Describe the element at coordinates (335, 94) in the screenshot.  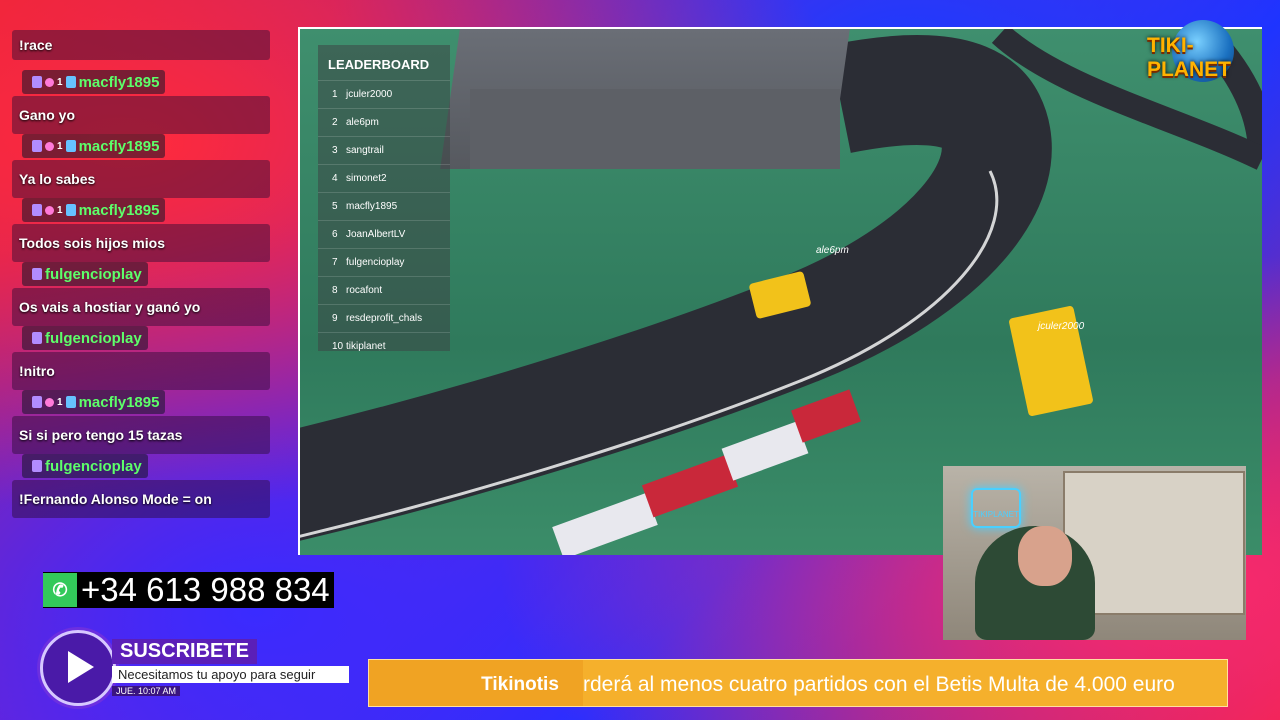
I see `leaderboard-position: 1` at that location.